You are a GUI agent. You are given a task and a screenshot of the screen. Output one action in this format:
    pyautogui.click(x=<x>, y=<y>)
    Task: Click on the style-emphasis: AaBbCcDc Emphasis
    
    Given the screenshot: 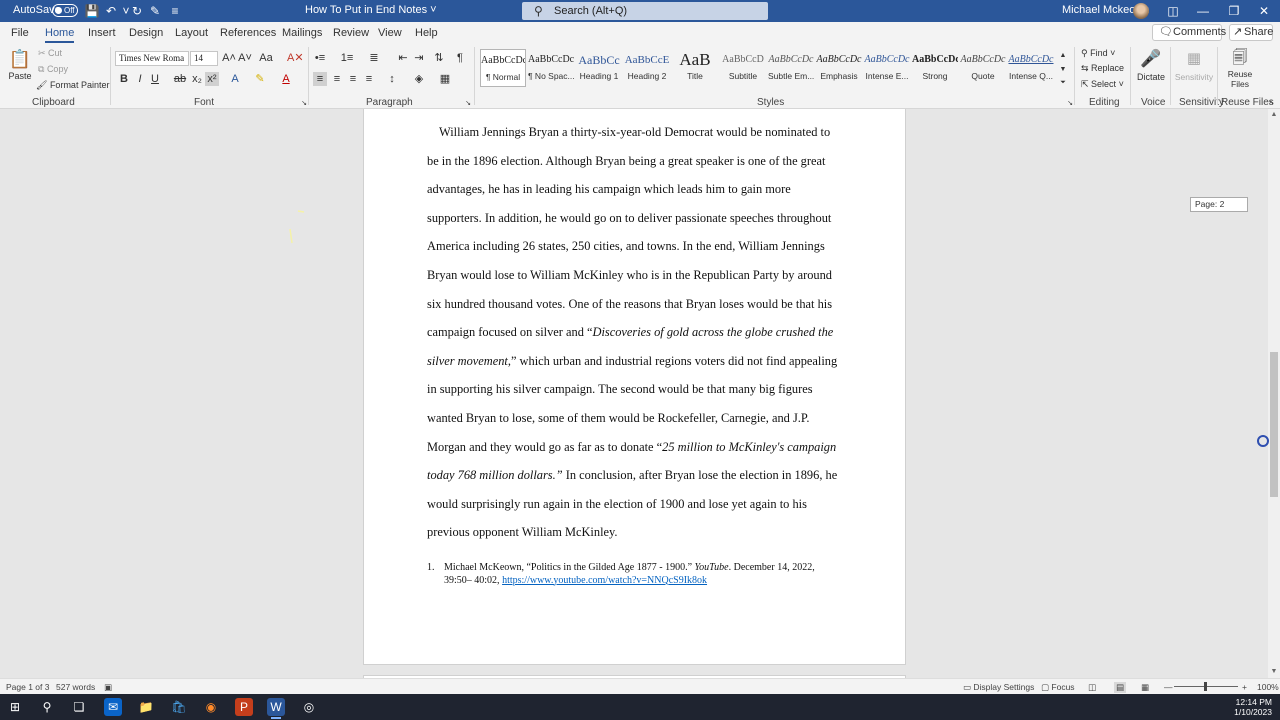 What is the action you would take?
    pyautogui.click(x=839, y=68)
    